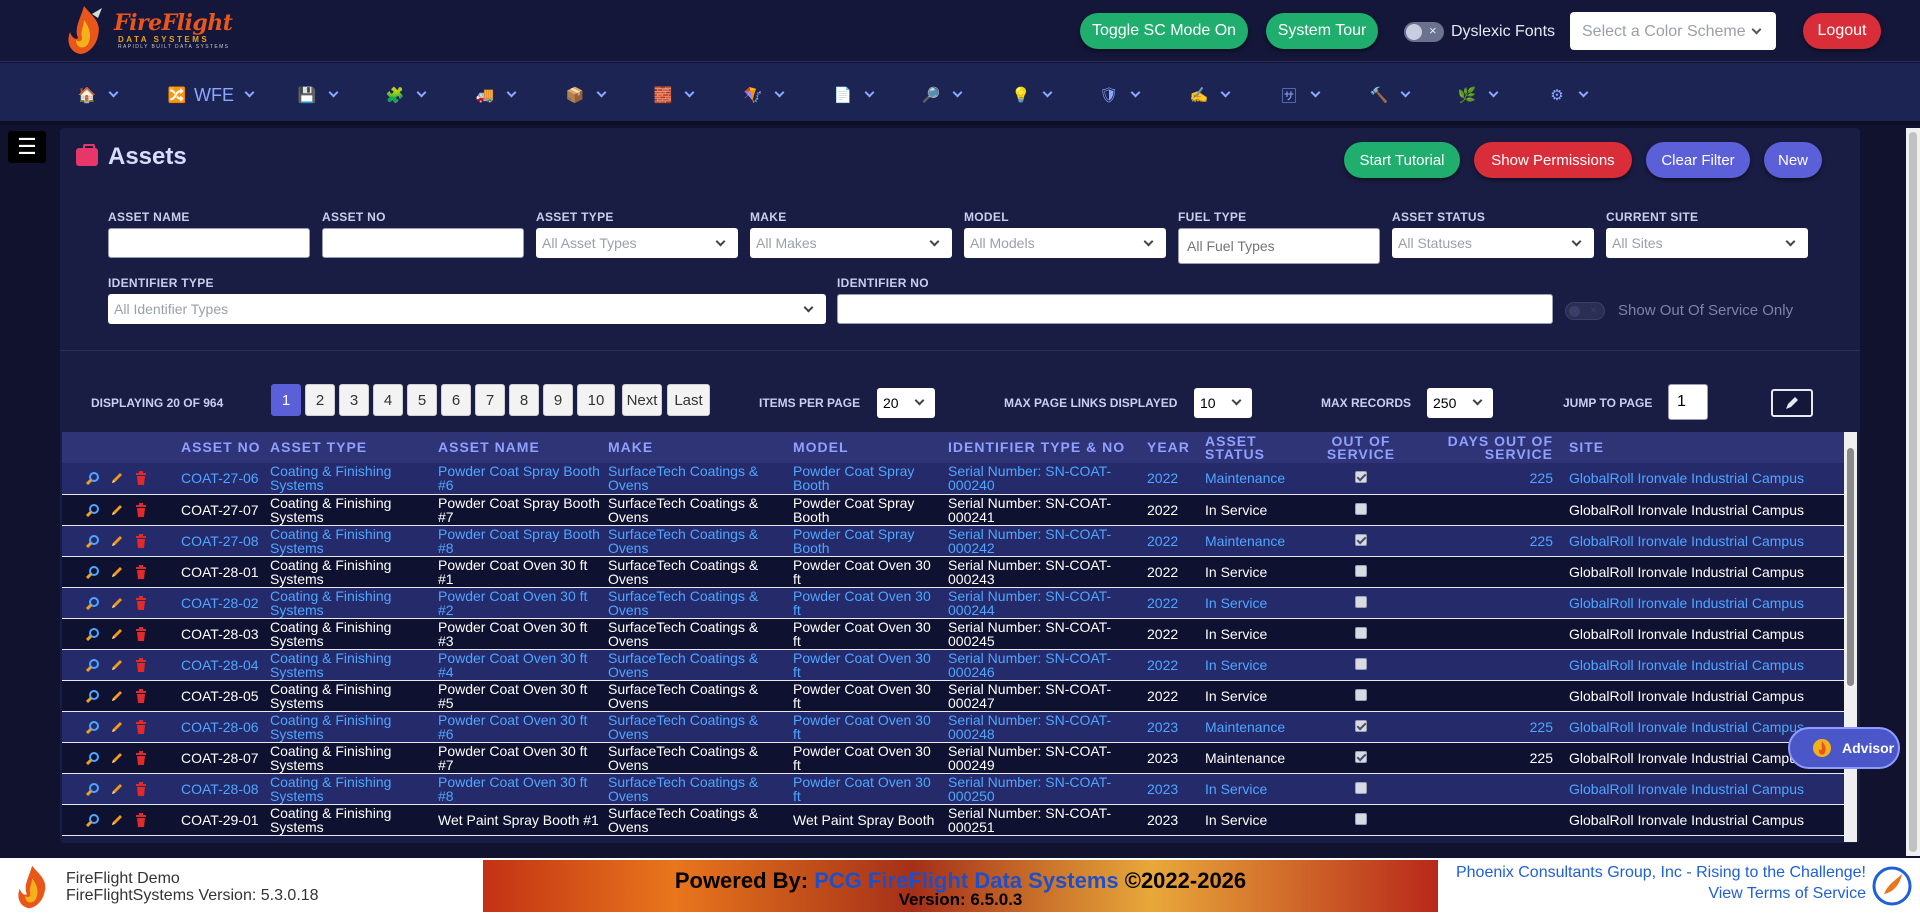 The height and width of the screenshot is (914, 1920). I want to click on page-scrollbar, so click(1913, 492).